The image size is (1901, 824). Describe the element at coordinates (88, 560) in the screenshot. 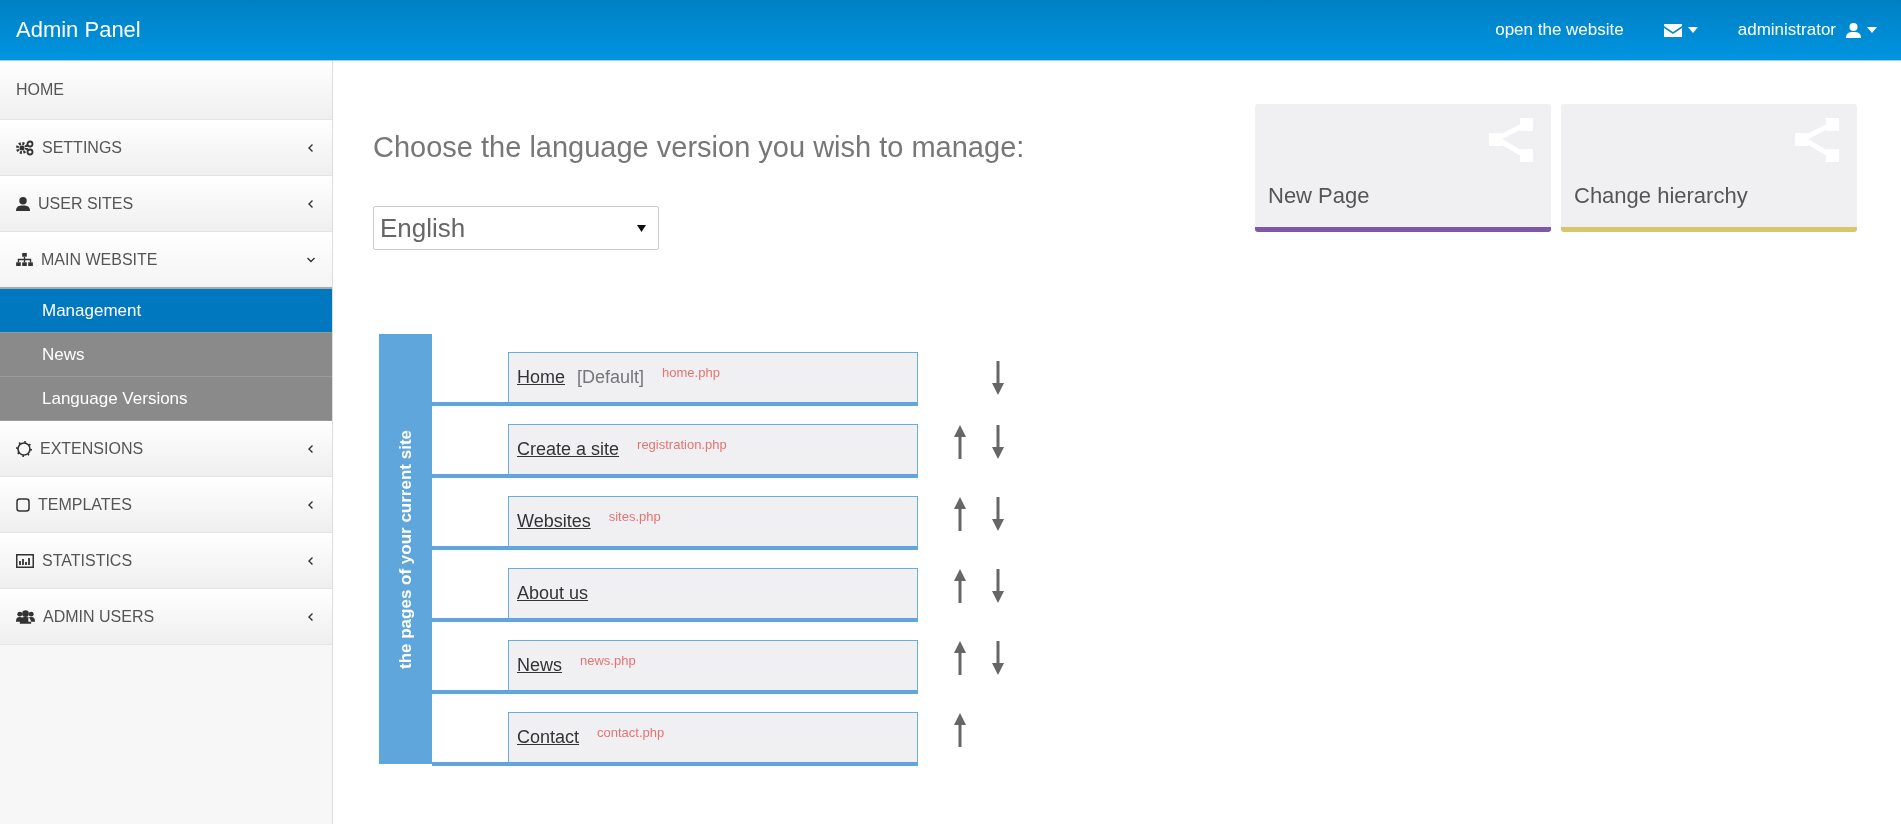

I see `sidebar-item-label: STATISTICS` at that location.